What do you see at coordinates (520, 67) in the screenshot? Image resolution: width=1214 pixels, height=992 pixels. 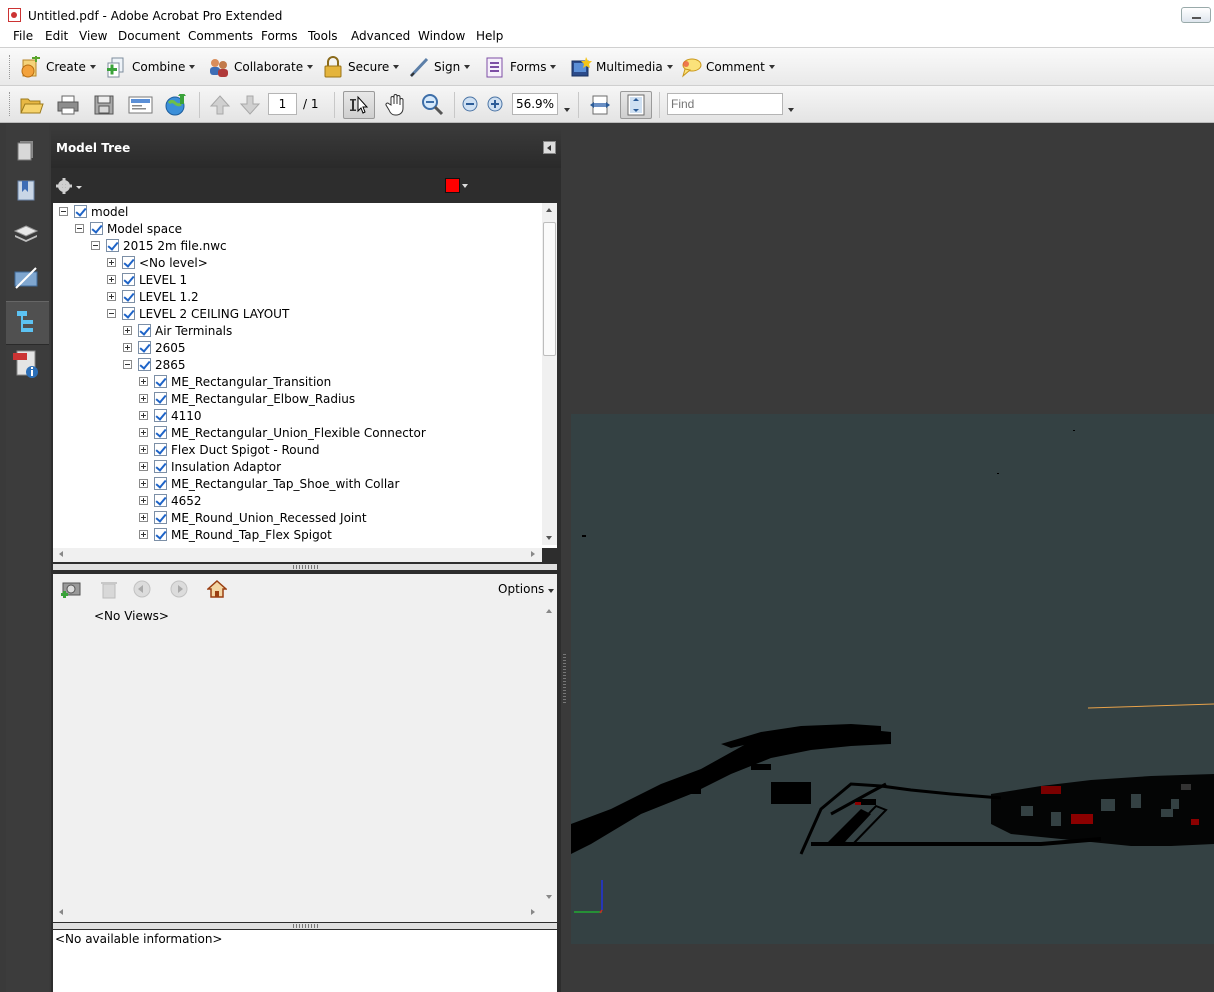 I see `forms-button: Forms` at bounding box center [520, 67].